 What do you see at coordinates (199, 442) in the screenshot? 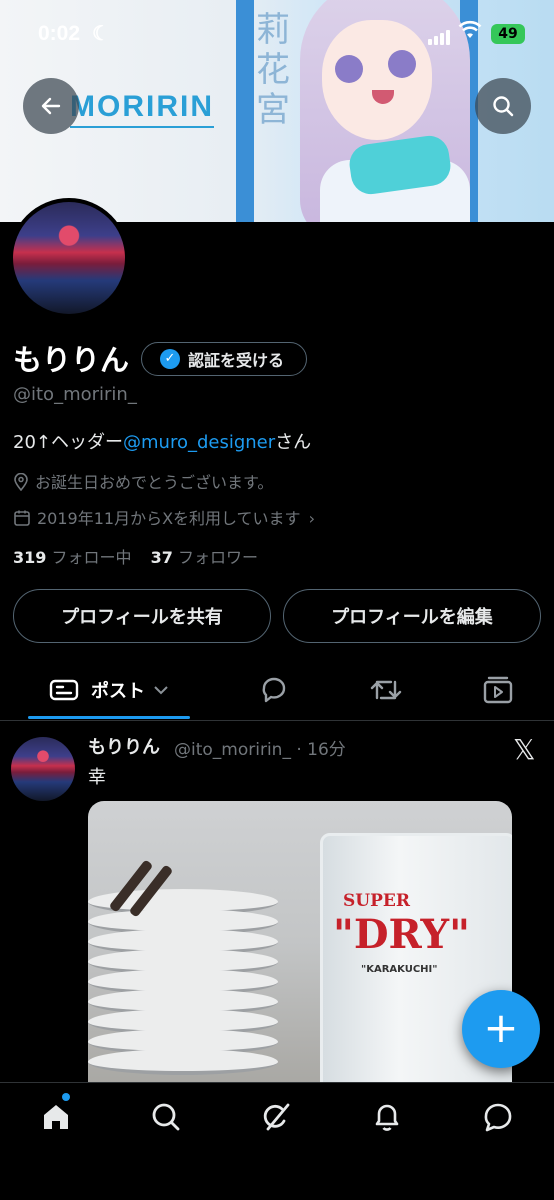
I see `bio-mention-link: @muro_designer` at bounding box center [199, 442].